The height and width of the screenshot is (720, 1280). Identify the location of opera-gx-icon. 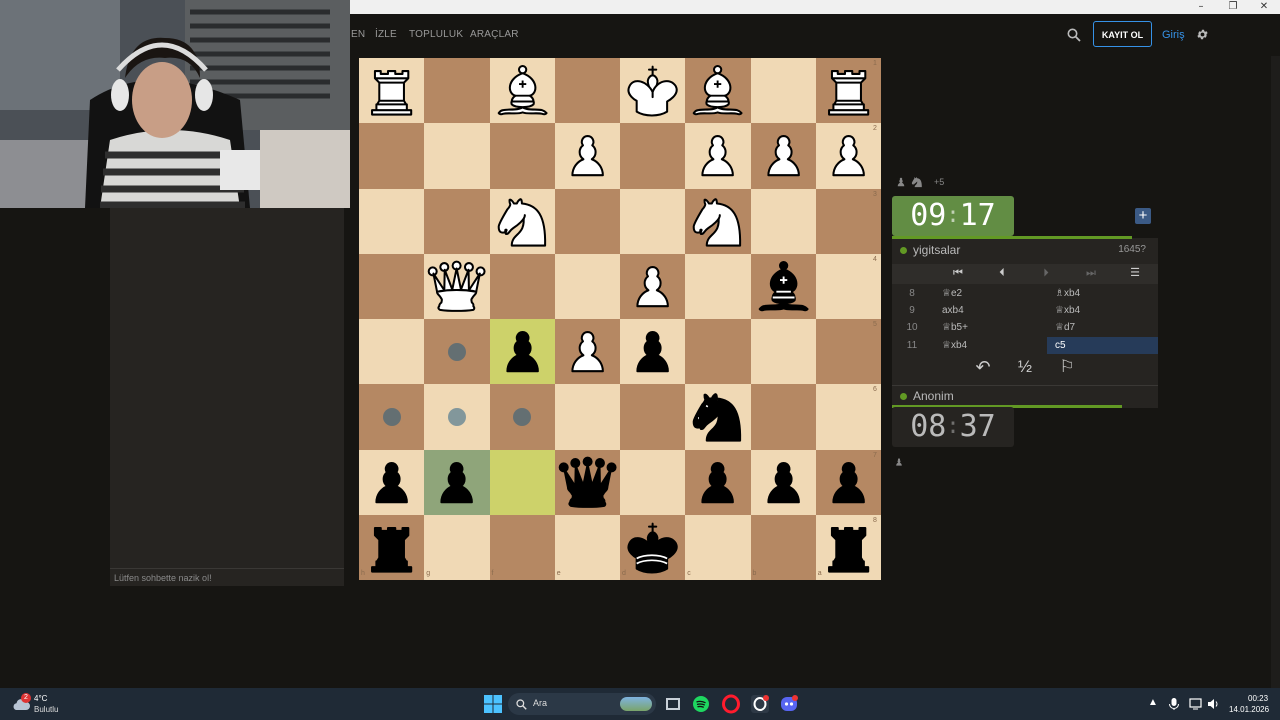
(760, 704).